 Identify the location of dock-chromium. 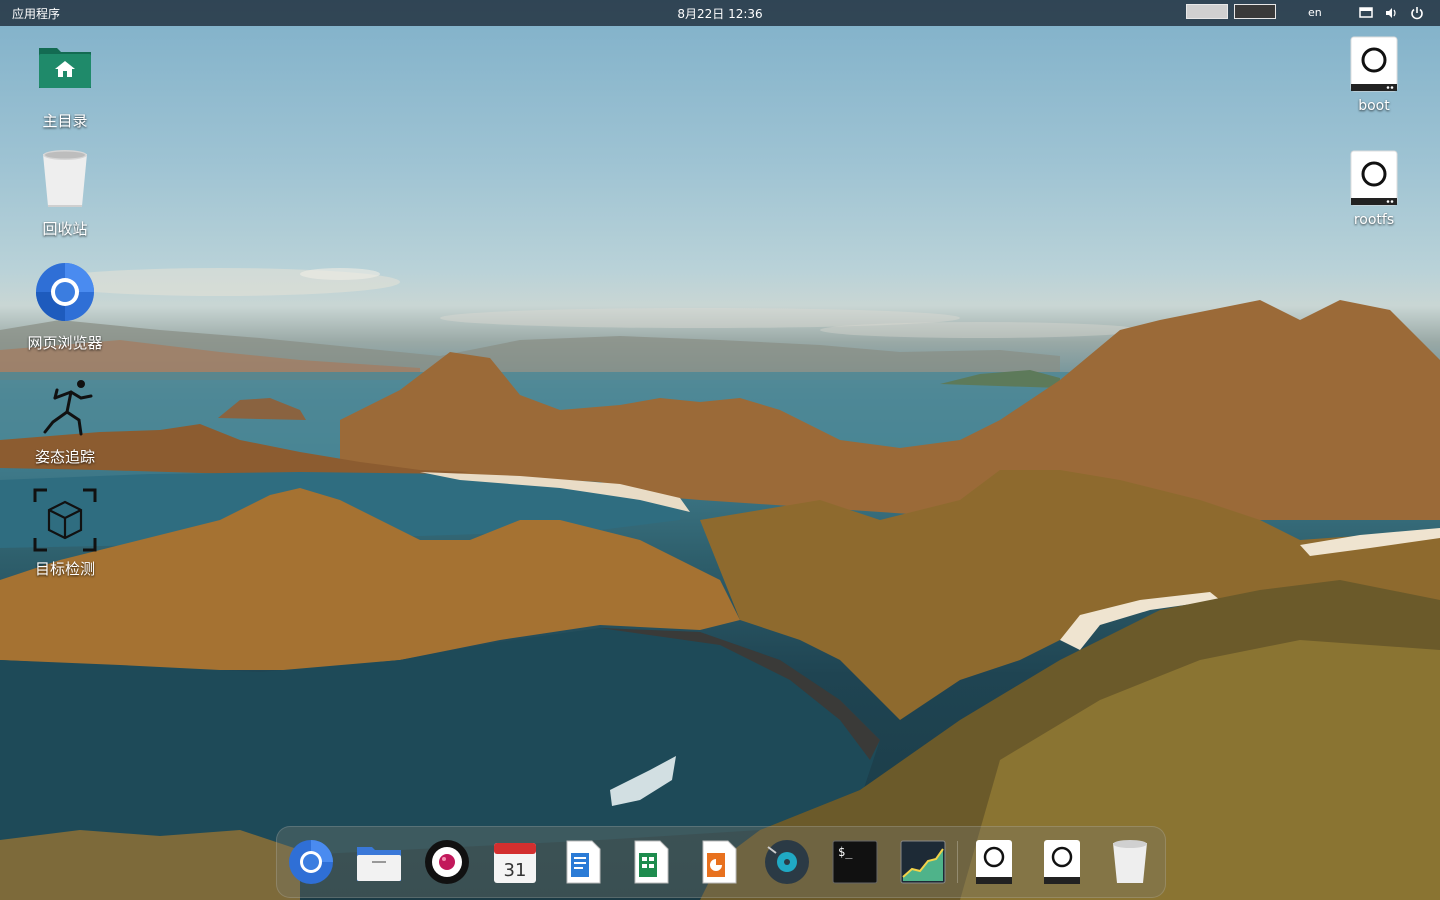
(311, 862).